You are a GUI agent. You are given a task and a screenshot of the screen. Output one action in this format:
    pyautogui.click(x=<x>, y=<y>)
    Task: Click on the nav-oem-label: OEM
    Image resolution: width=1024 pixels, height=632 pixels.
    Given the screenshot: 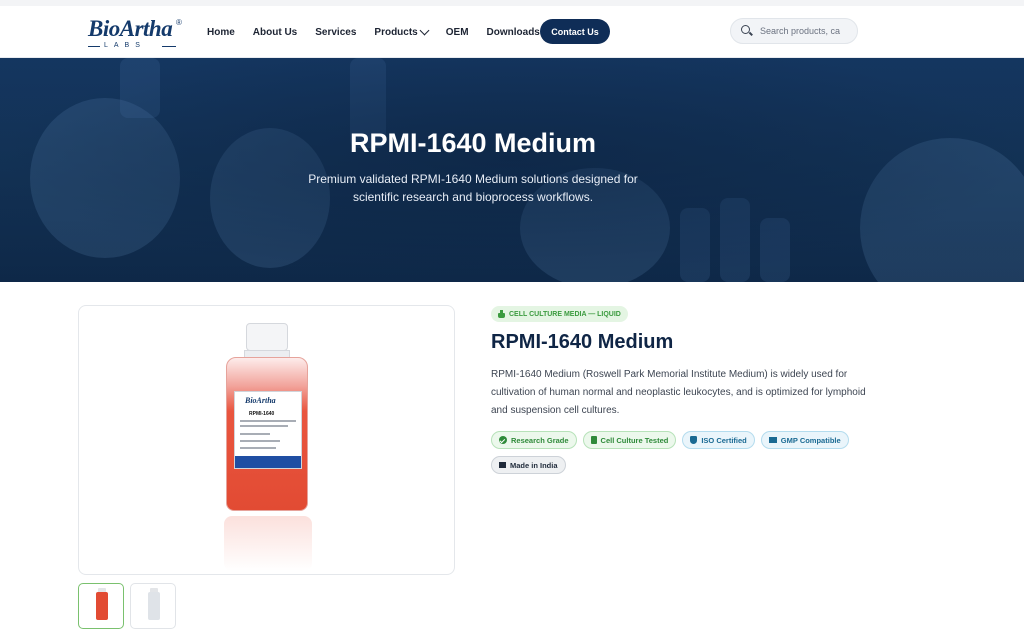 What is the action you would take?
    pyautogui.click(x=457, y=32)
    